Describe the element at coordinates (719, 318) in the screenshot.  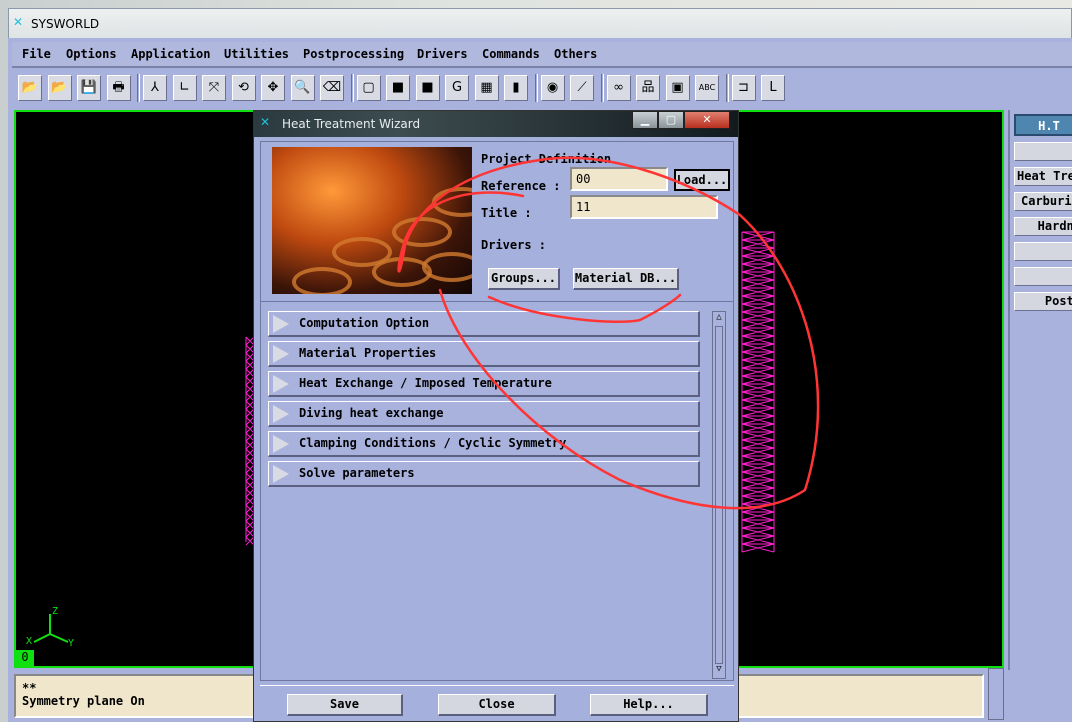
I see `scroll-up-icon: △` at that location.